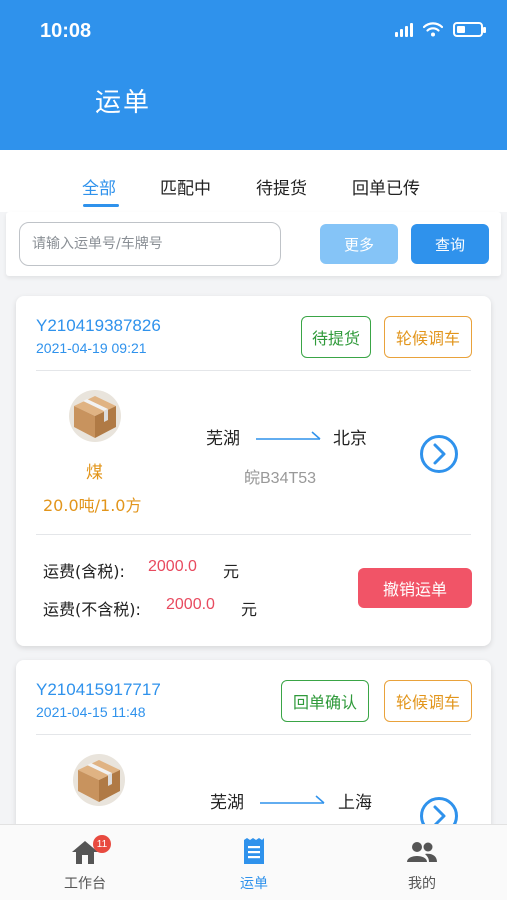 The image size is (507, 900). I want to click on tabbar-label: 工作台, so click(85, 884).